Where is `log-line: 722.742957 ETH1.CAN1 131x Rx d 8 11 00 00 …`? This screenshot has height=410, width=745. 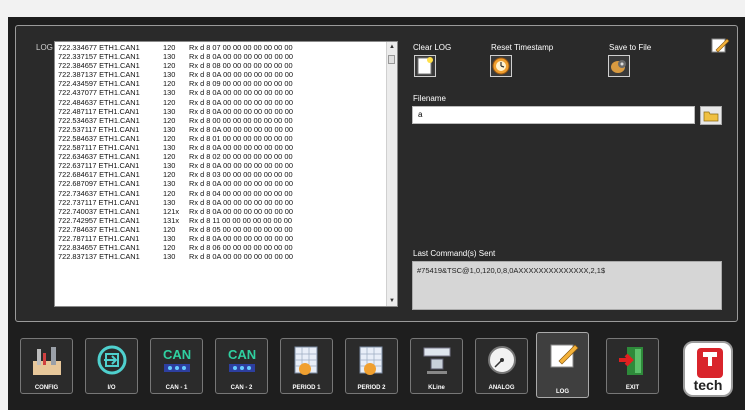
log-line: 722.742957 ETH1.CAN1 131x Rx d 8 11 00 00 … is located at coordinates (175, 220).